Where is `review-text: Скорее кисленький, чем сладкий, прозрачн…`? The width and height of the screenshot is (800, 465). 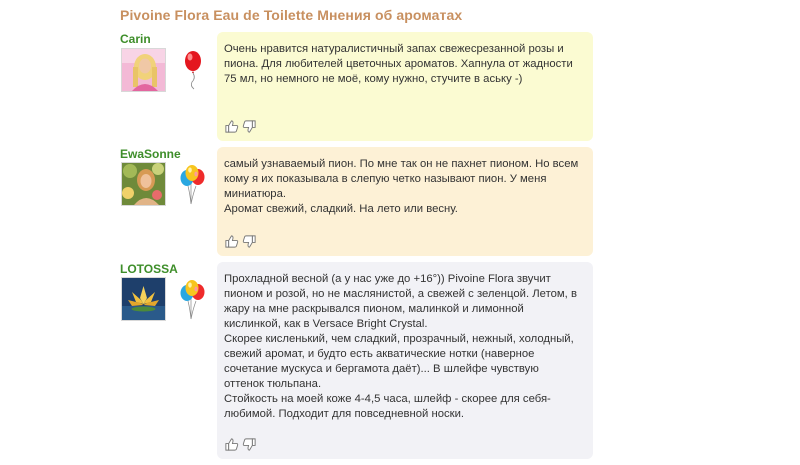 review-text: Скорее кисленький, чем сладкий, прозрачн… is located at coordinates (399, 361).